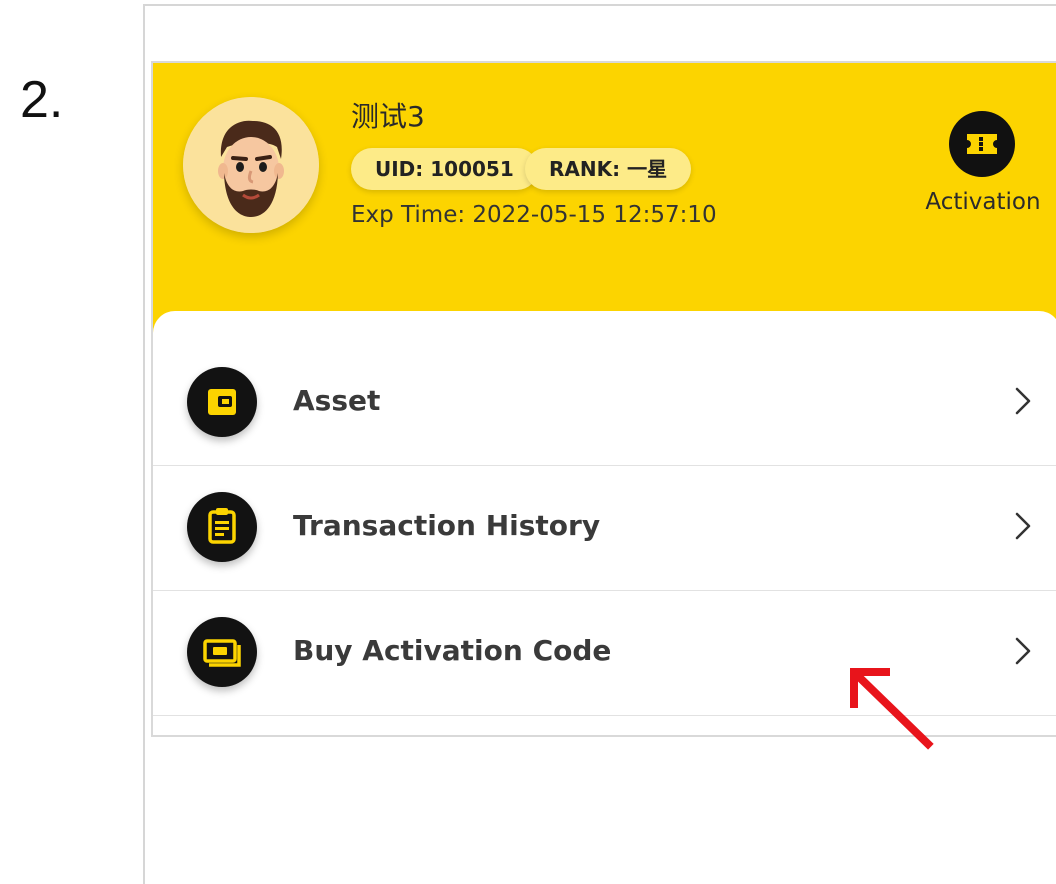 The width and height of the screenshot is (1056, 884). I want to click on username: 测试3, so click(388, 116).